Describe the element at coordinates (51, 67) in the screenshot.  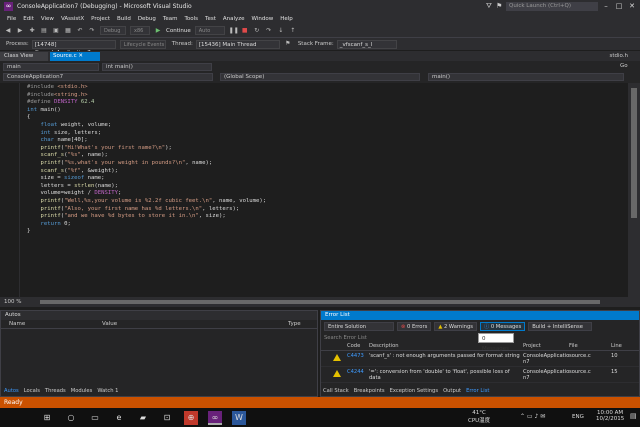
I see `class-view-combo: main` at that location.